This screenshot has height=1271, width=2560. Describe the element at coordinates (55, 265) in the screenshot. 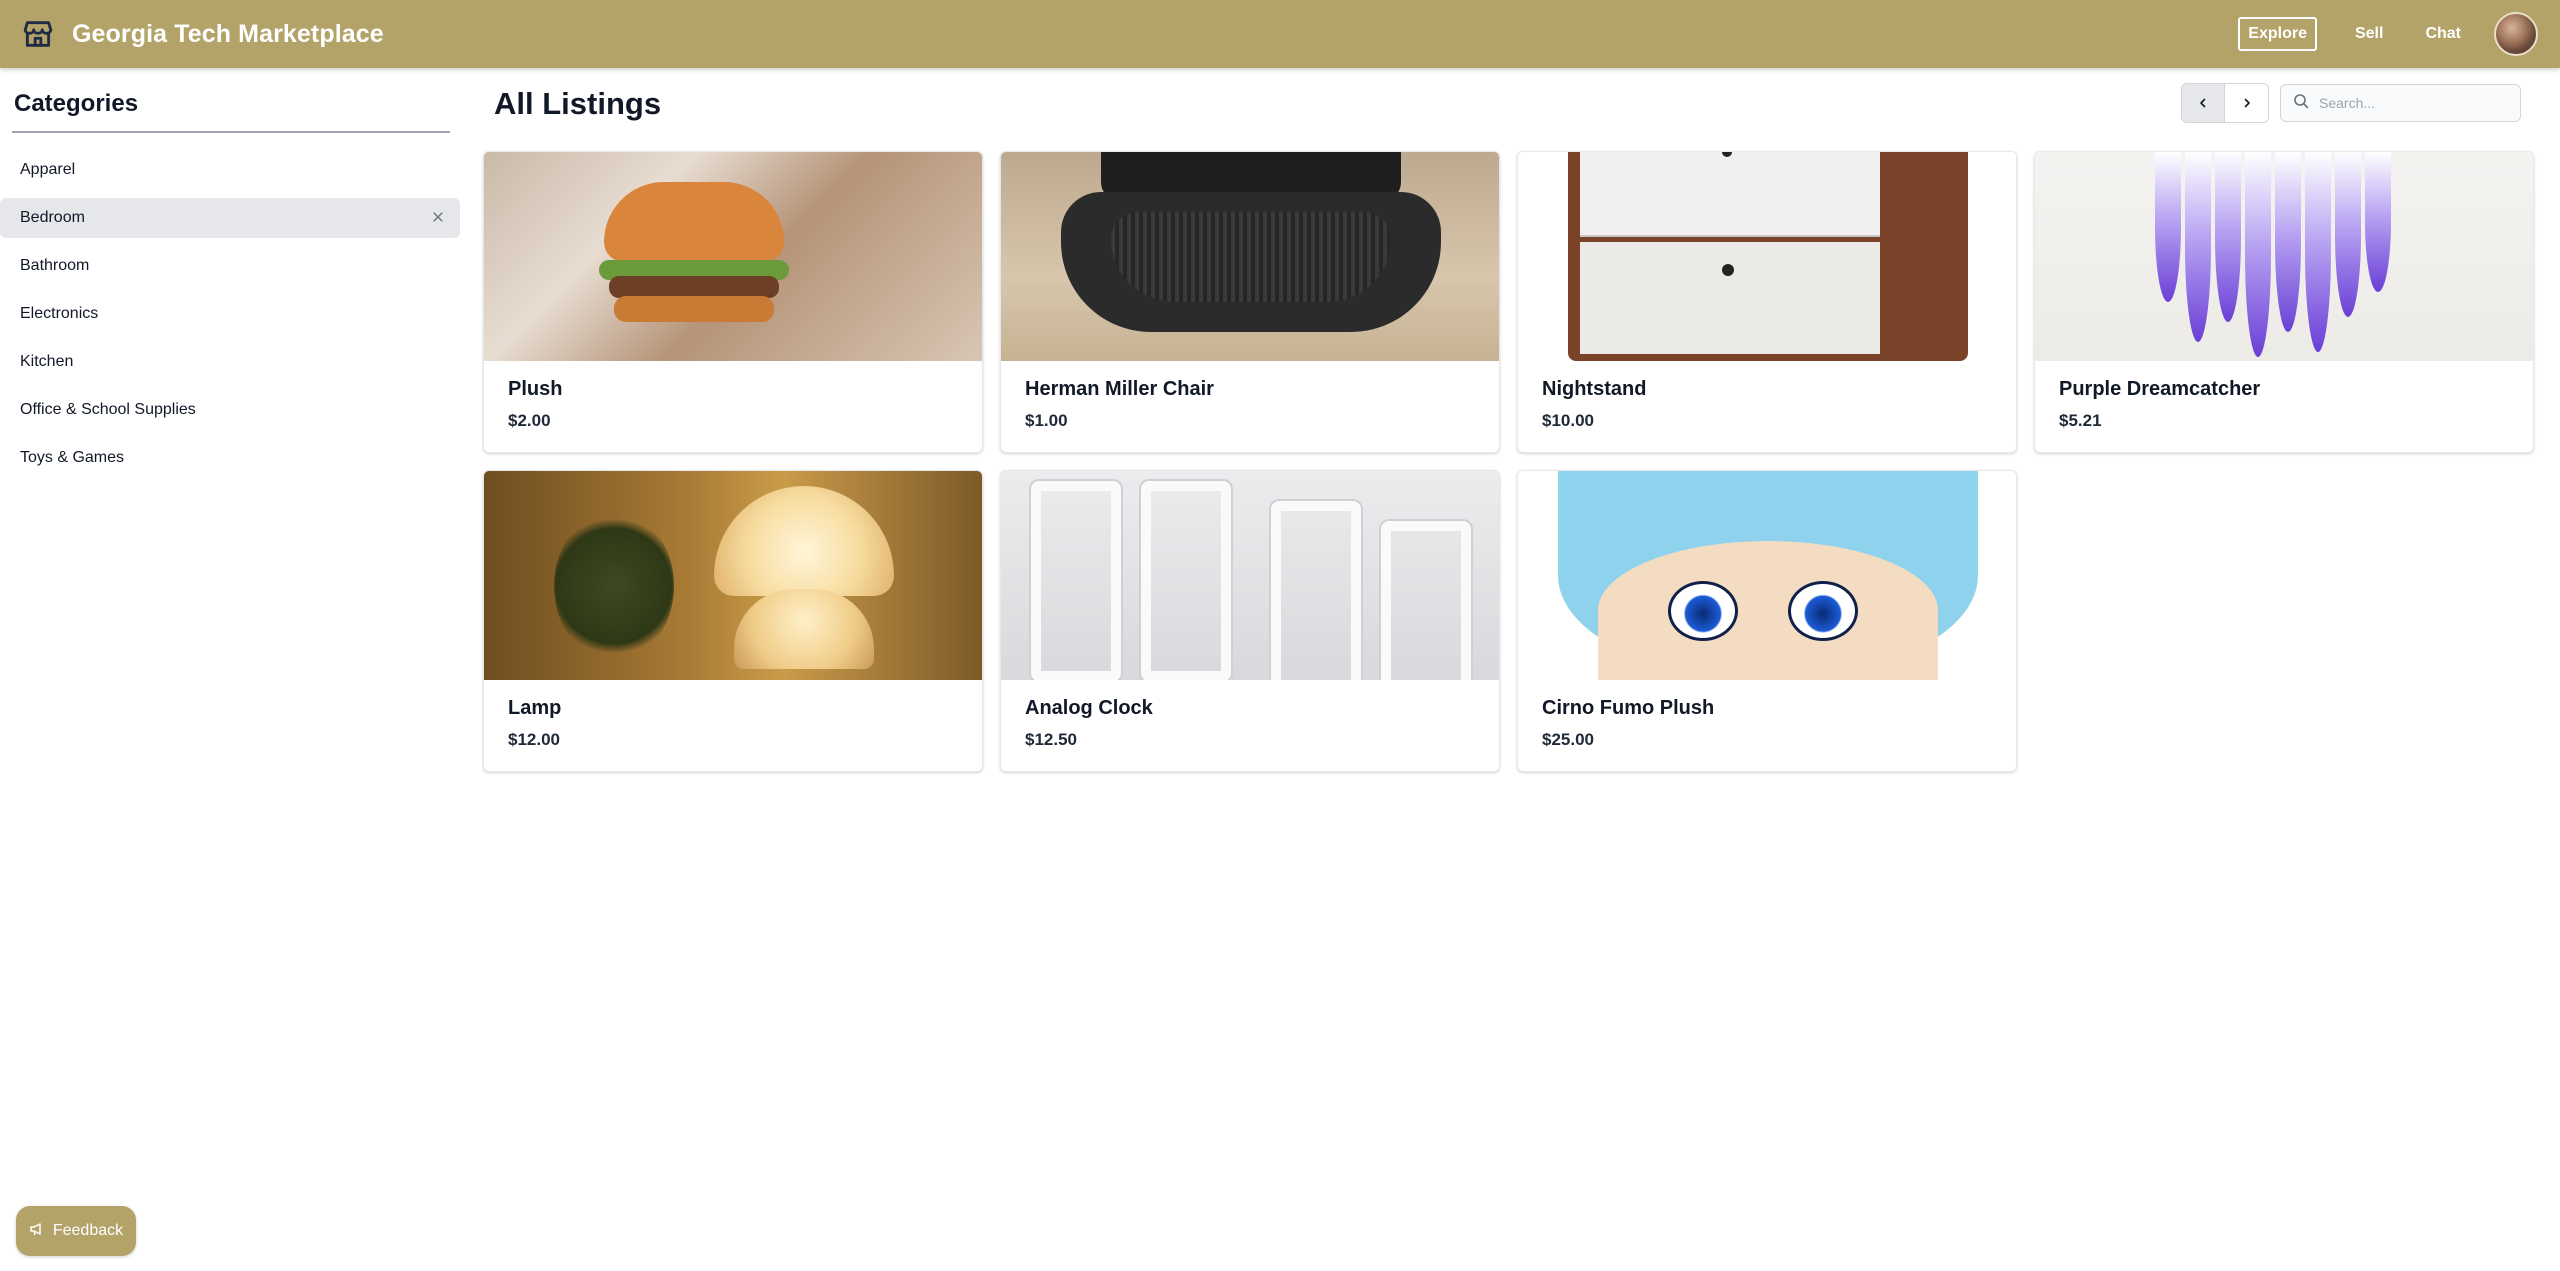

I see `category-label: Bathroom` at that location.